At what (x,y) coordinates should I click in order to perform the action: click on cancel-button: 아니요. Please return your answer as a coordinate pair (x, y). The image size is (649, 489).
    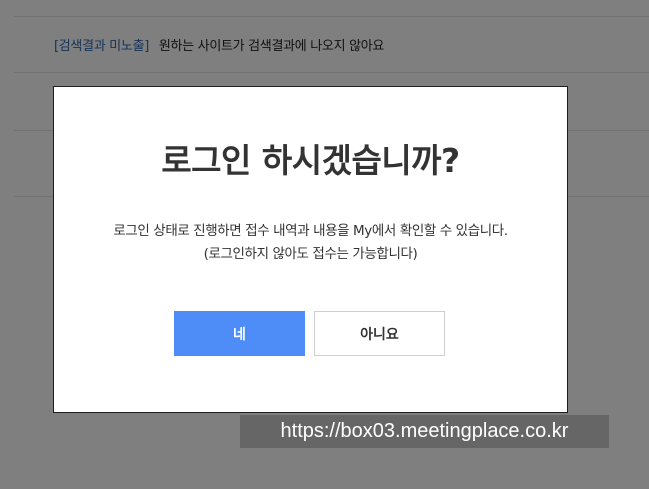
    Looking at the image, I should click on (379, 333).